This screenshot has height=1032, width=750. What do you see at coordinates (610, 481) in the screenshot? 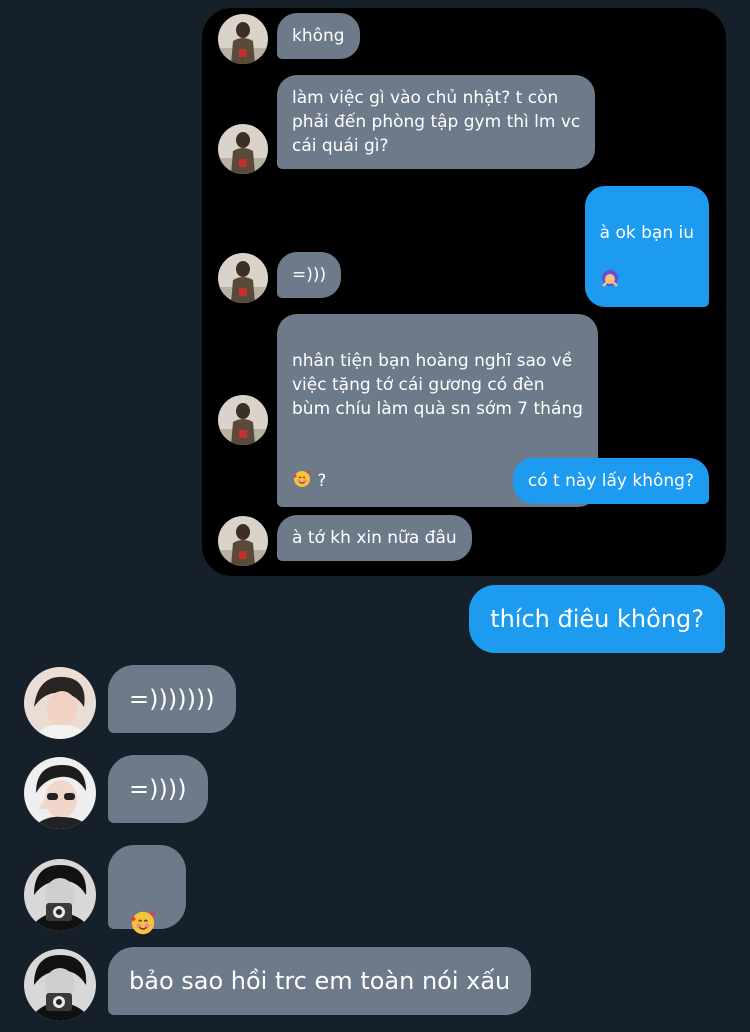
I see `message-bubble-outgoing: có t này lấy không?` at bounding box center [610, 481].